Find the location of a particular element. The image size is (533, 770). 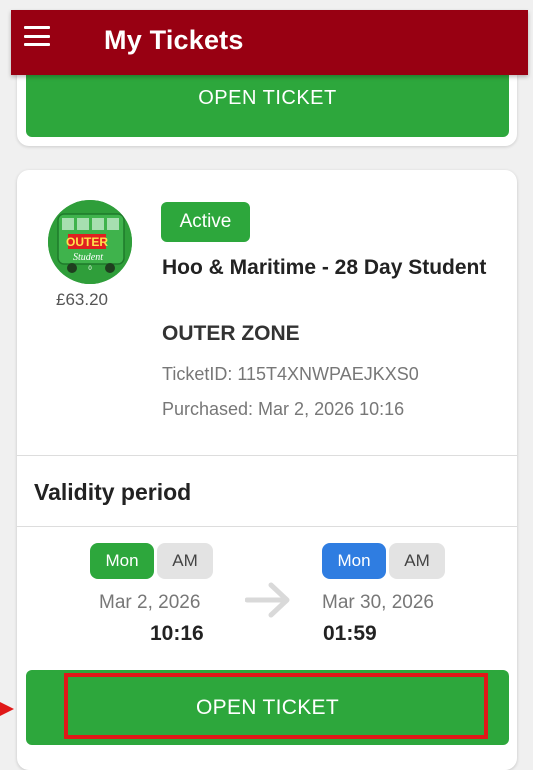

pointer-arrow-icon is located at coordinates (7, 709).